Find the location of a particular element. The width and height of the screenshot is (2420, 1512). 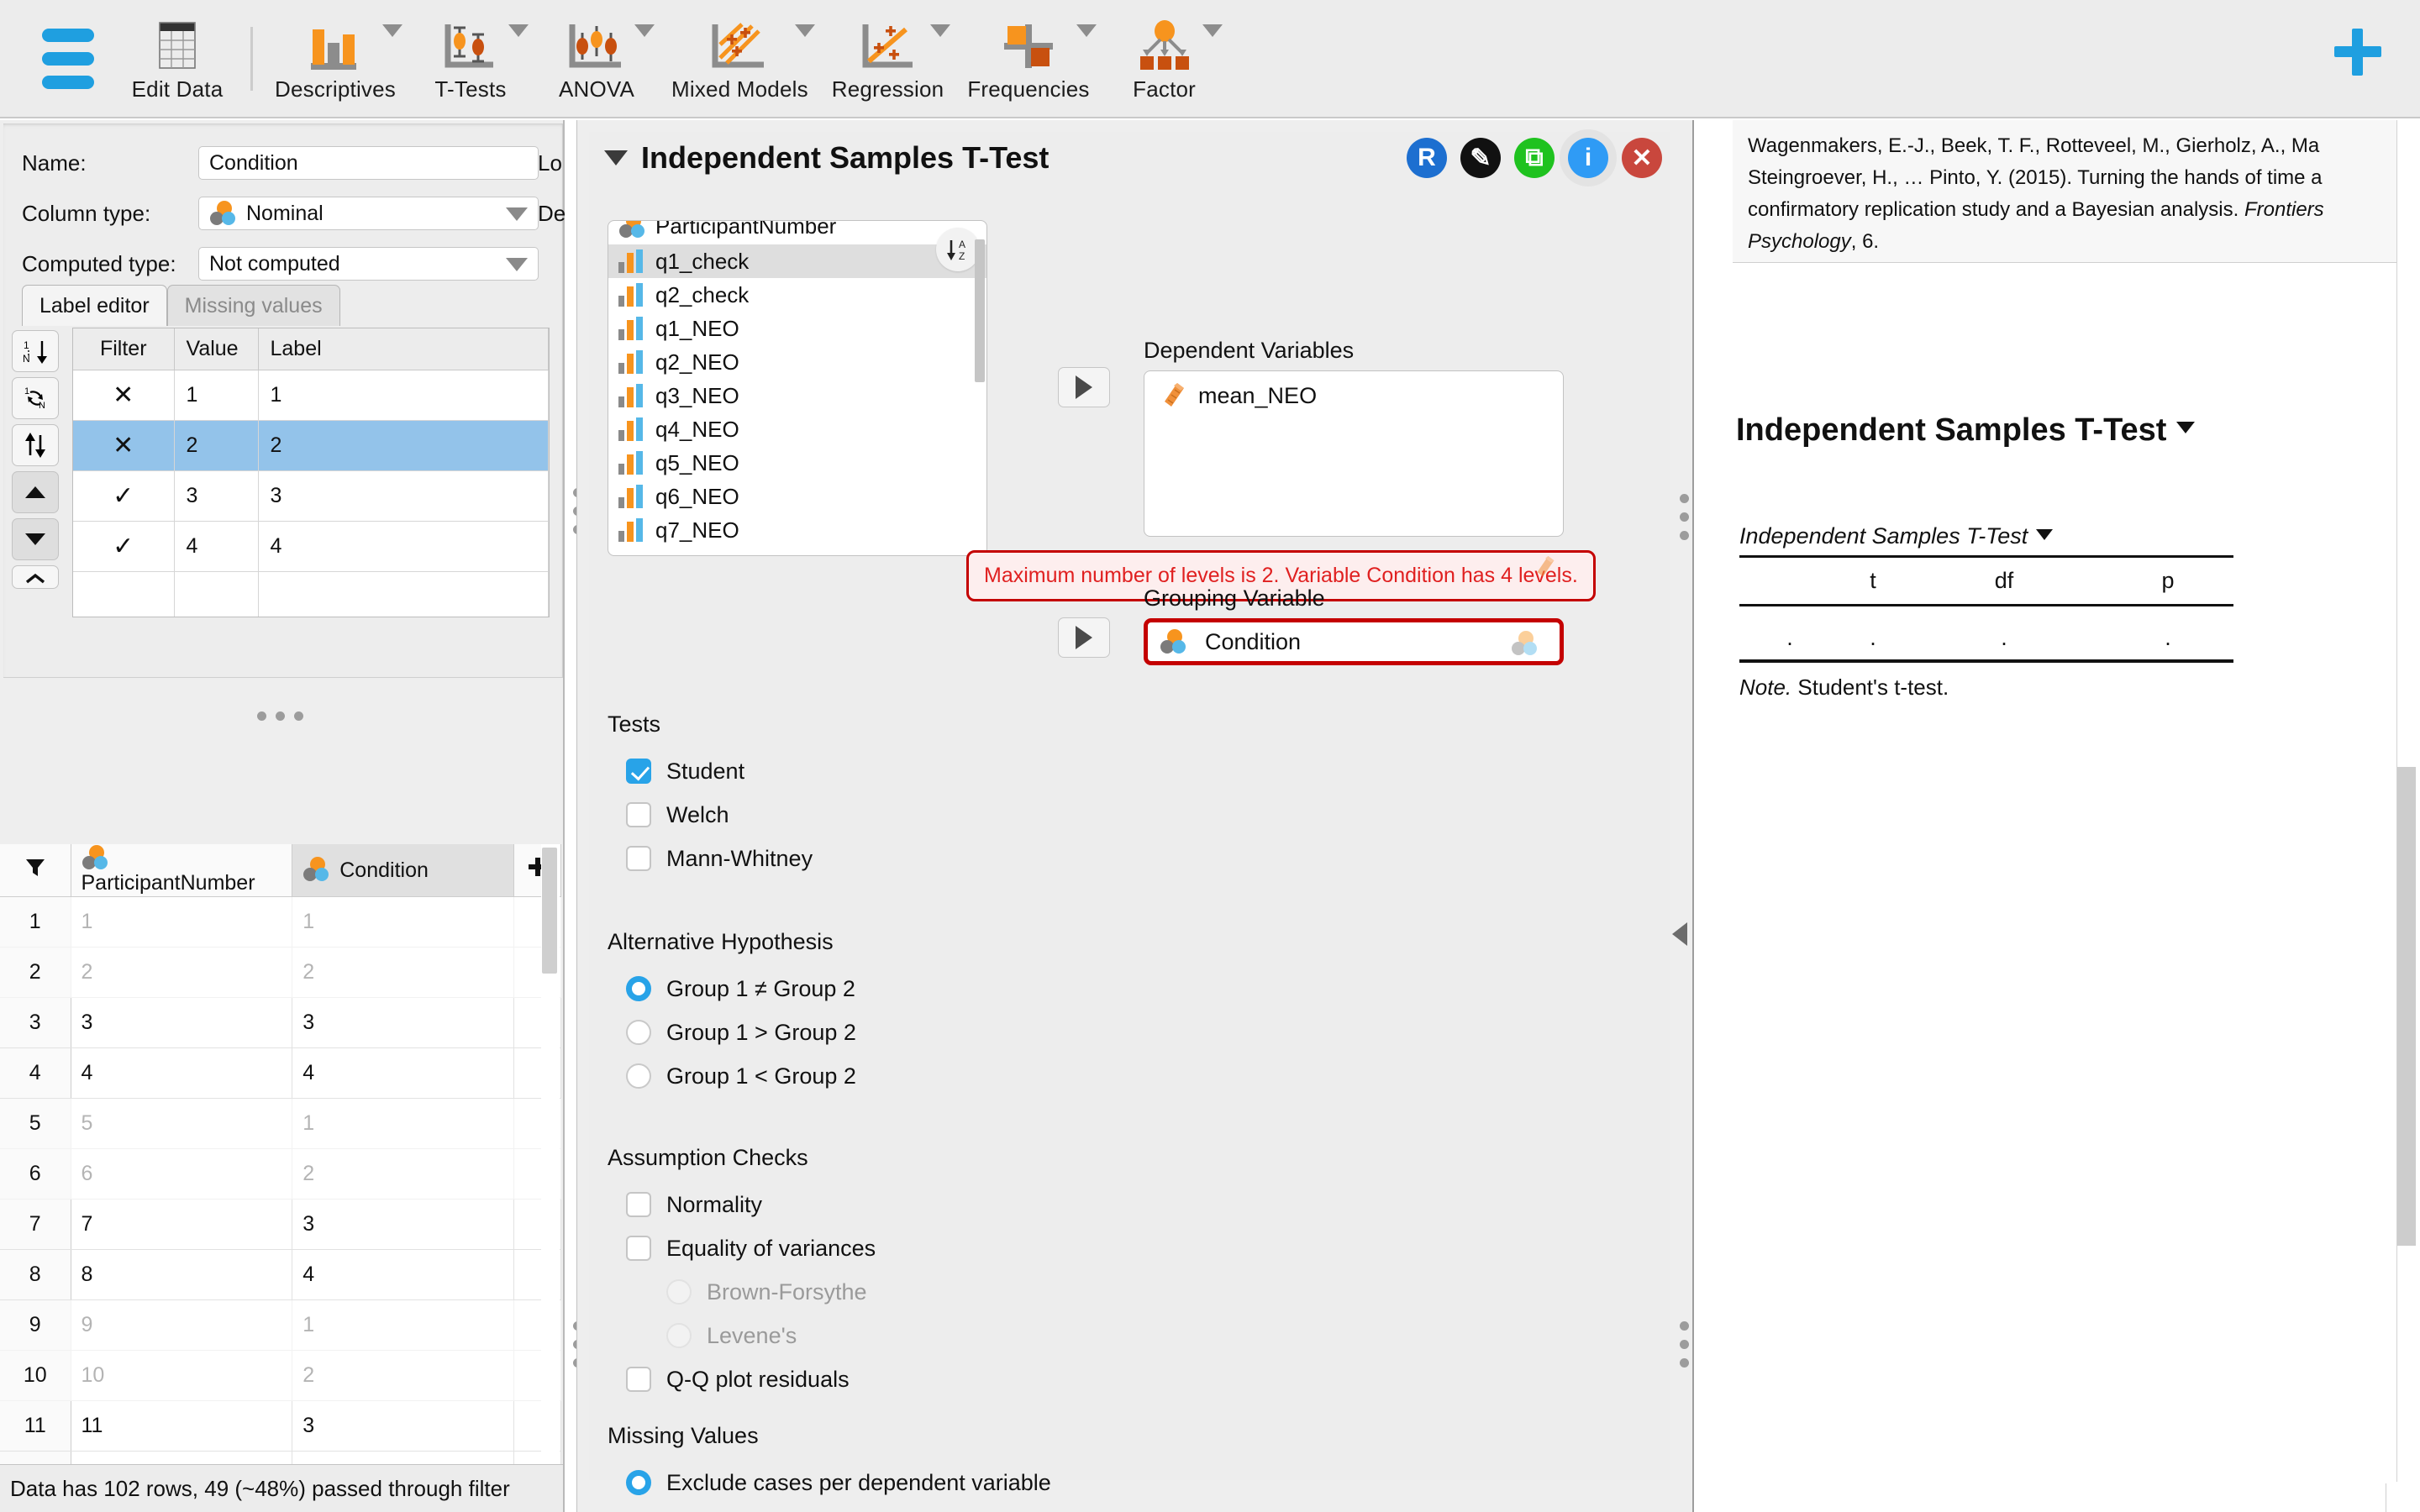

label-value-cell: 2 is located at coordinates (217, 445).